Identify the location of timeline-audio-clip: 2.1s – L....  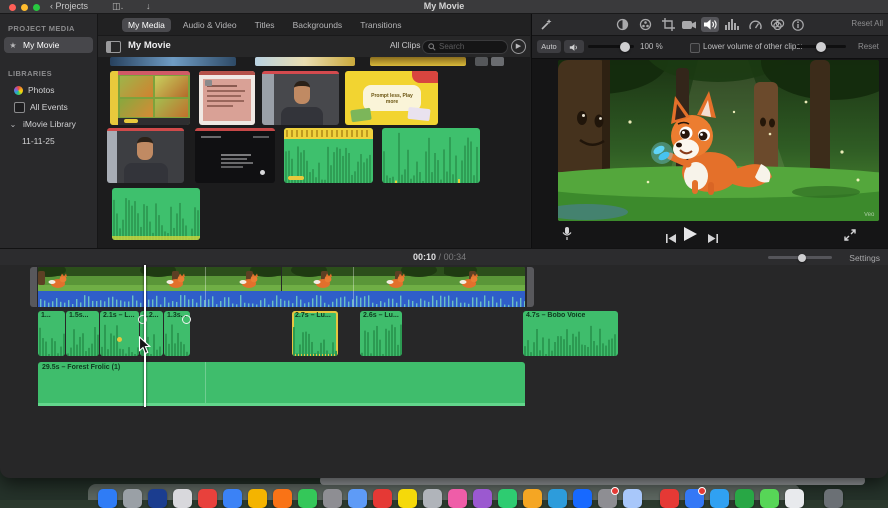
(119, 333).